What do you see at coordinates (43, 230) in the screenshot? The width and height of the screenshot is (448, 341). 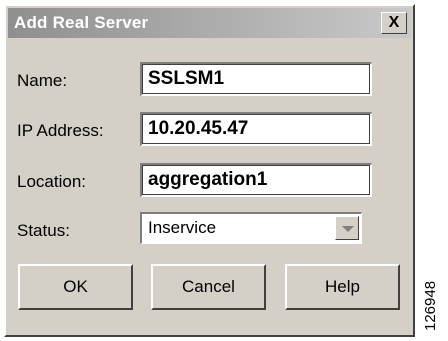 I see `status-label: Status:` at bounding box center [43, 230].